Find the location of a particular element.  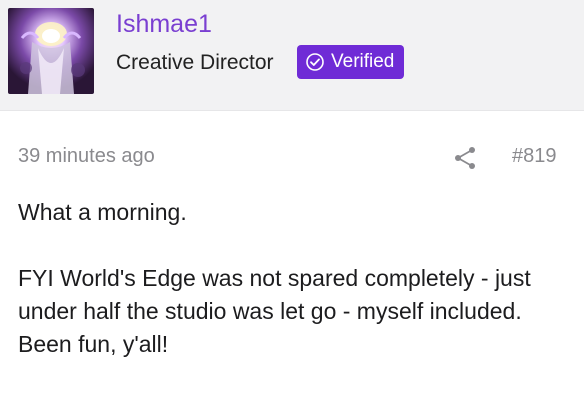

author-name: Ishmae1 is located at coordinates (164, 24).